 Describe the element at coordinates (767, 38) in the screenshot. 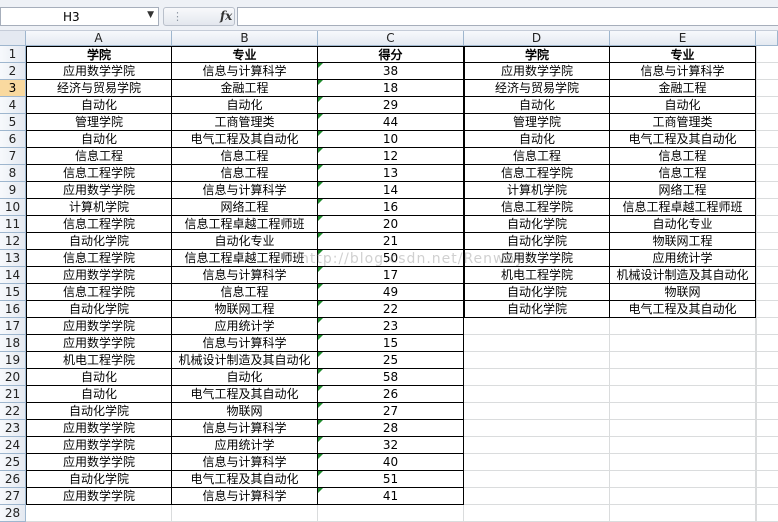

I see `column-header-f` at that location.